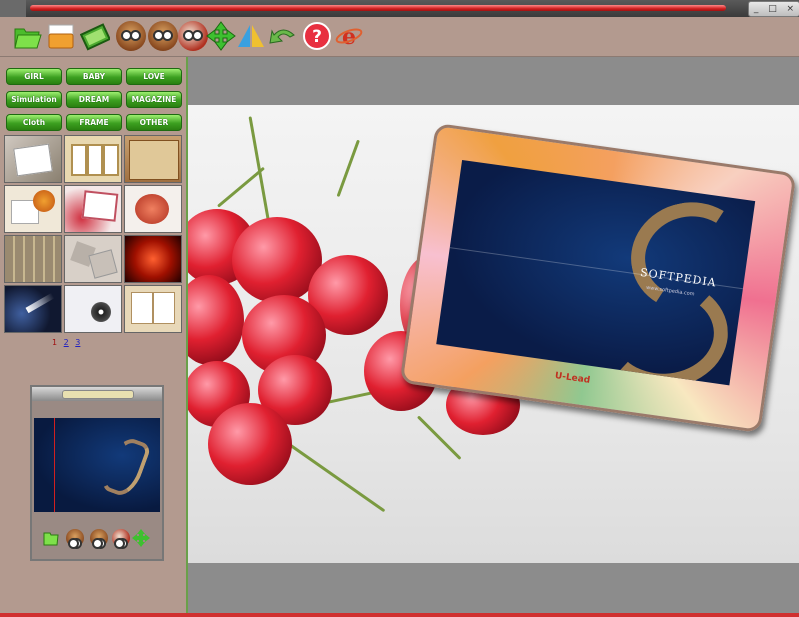  I want to click on title-bar-cap, so click(13, 8).